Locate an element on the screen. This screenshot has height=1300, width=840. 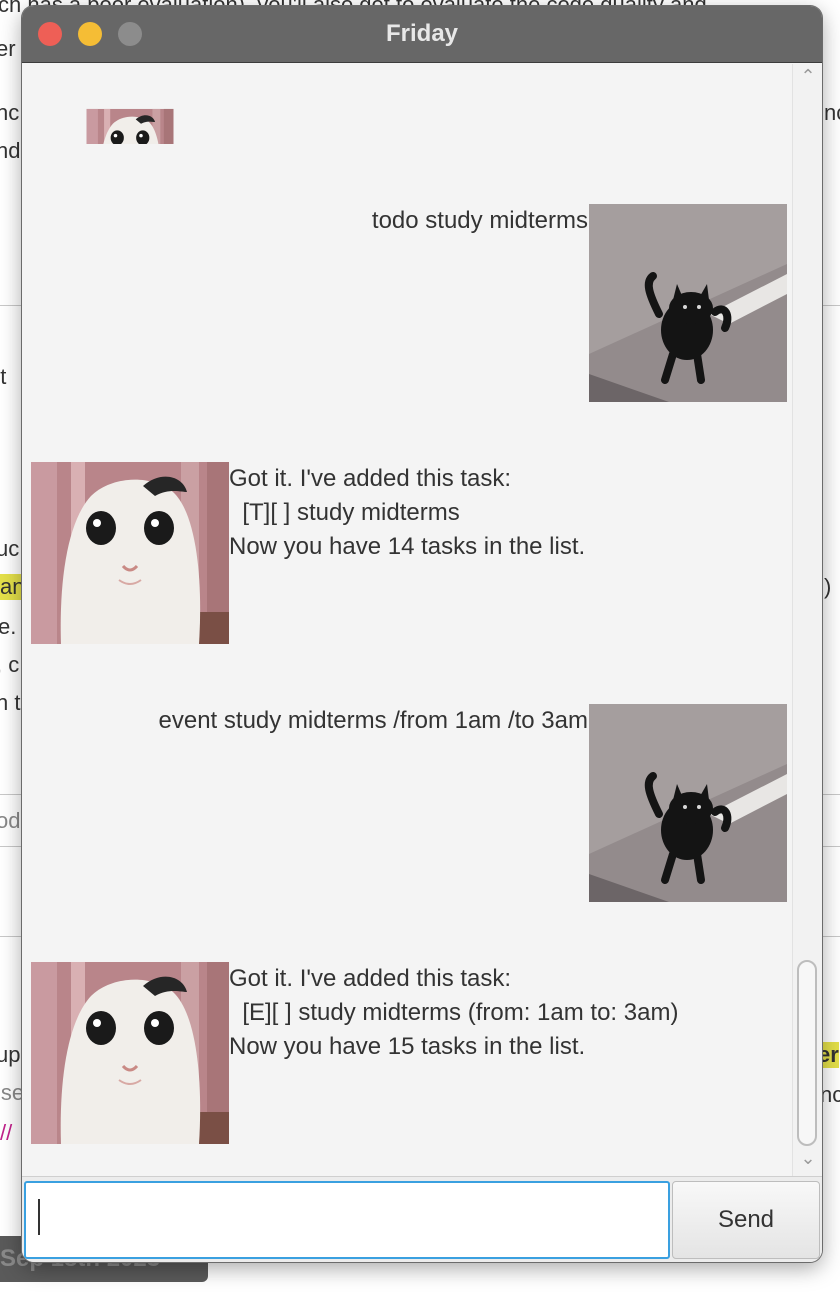
input-bar: Send is located at coordinates (422, 1219).